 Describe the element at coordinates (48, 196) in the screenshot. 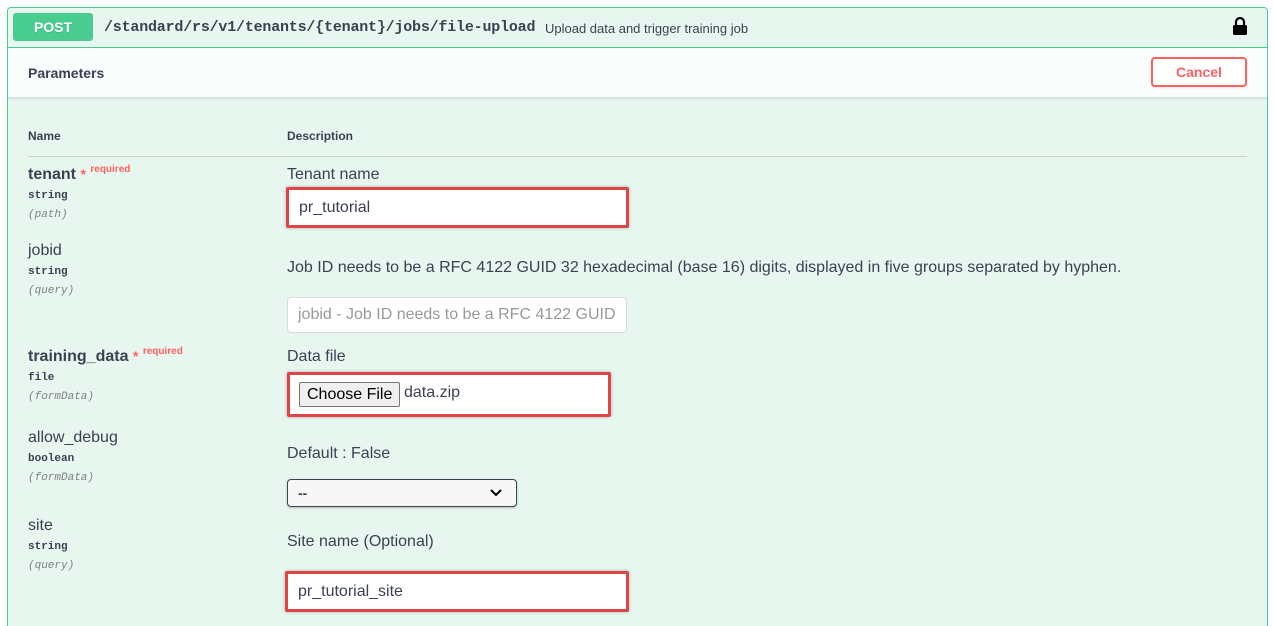

I see `param-type-tenant: string` at that location.